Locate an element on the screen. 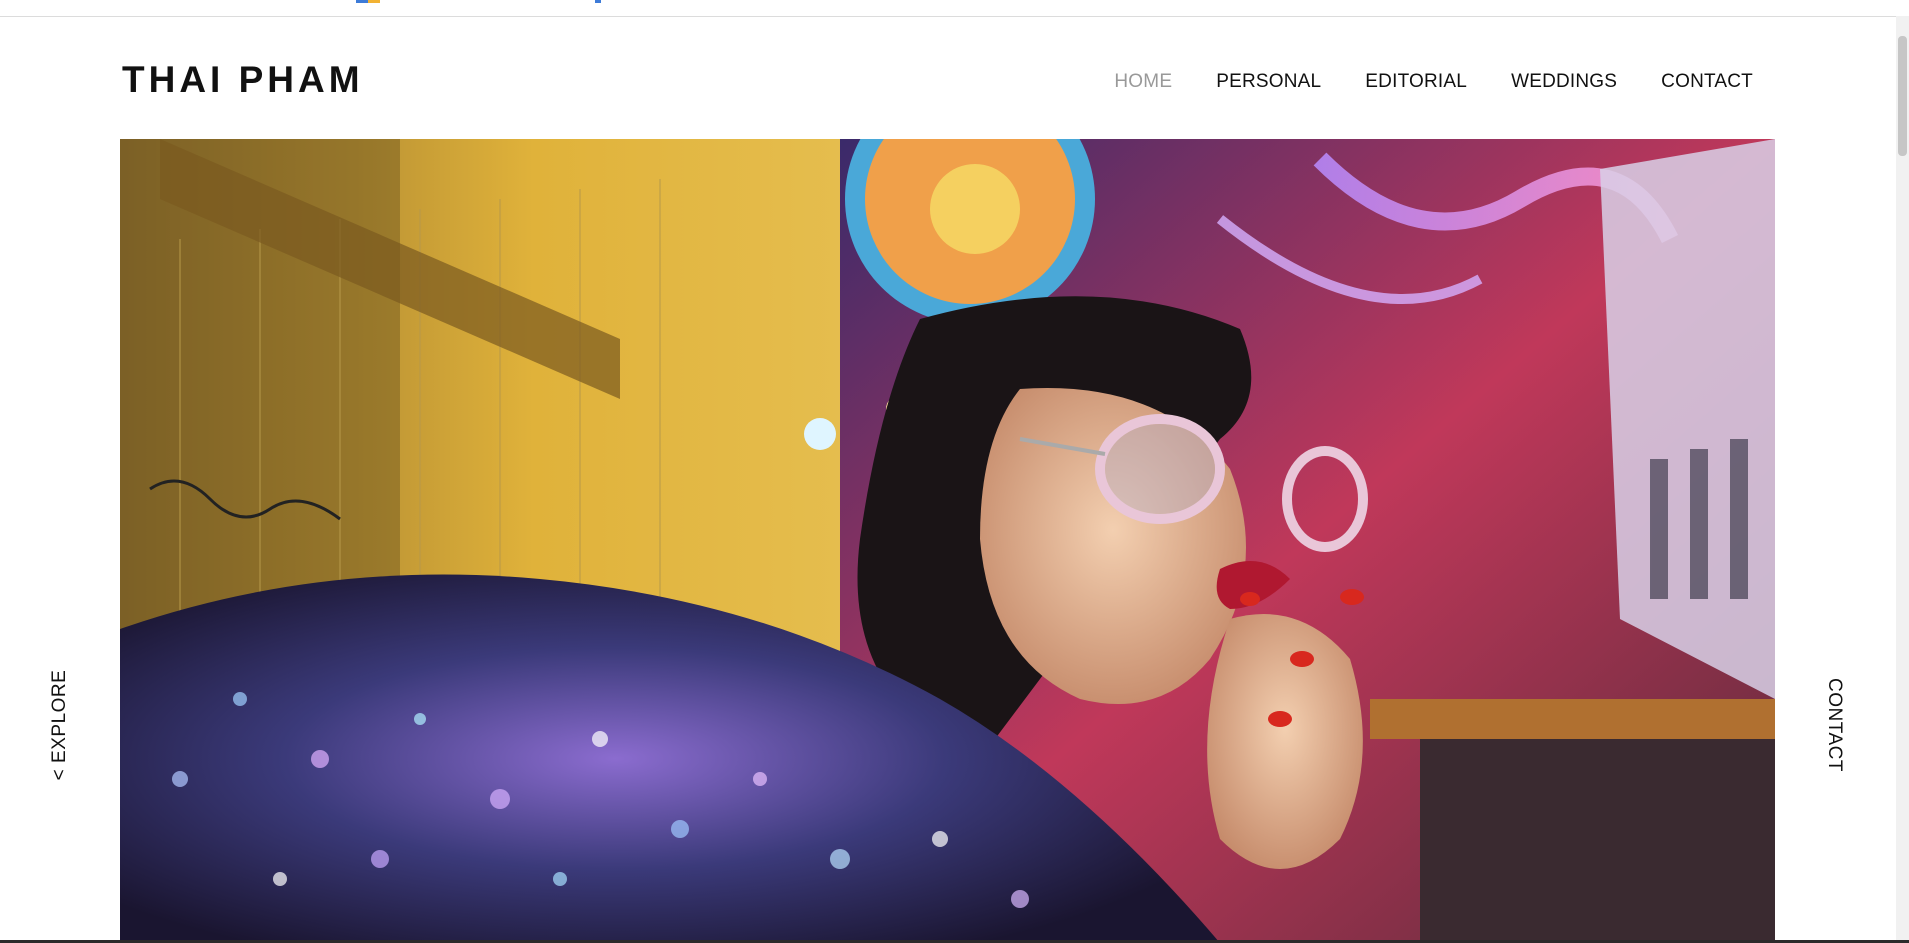  nav-weddings-link: WEDDINGS is located at coordinates (1564, 82).